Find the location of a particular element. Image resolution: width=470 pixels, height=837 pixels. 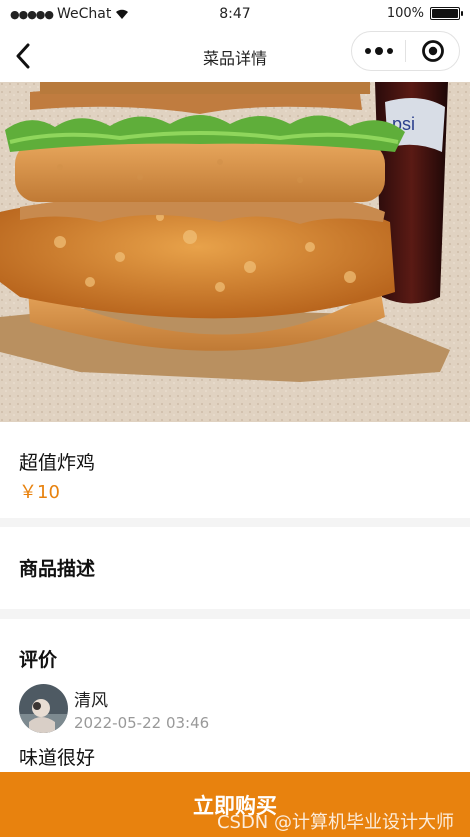

status-right: 100% is located at coordinates (424, 13).